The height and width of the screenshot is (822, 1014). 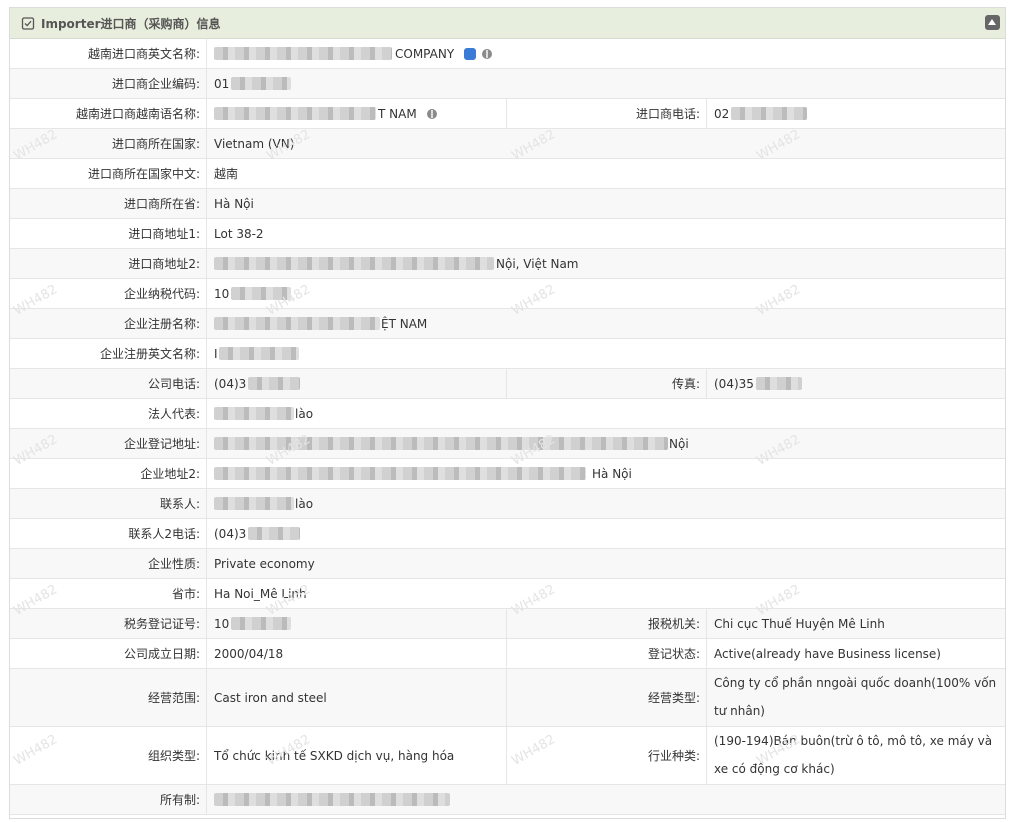 I want to click on table-row: 公司电话: (04)3 传真: (04)35, so click(x=507, y=384).